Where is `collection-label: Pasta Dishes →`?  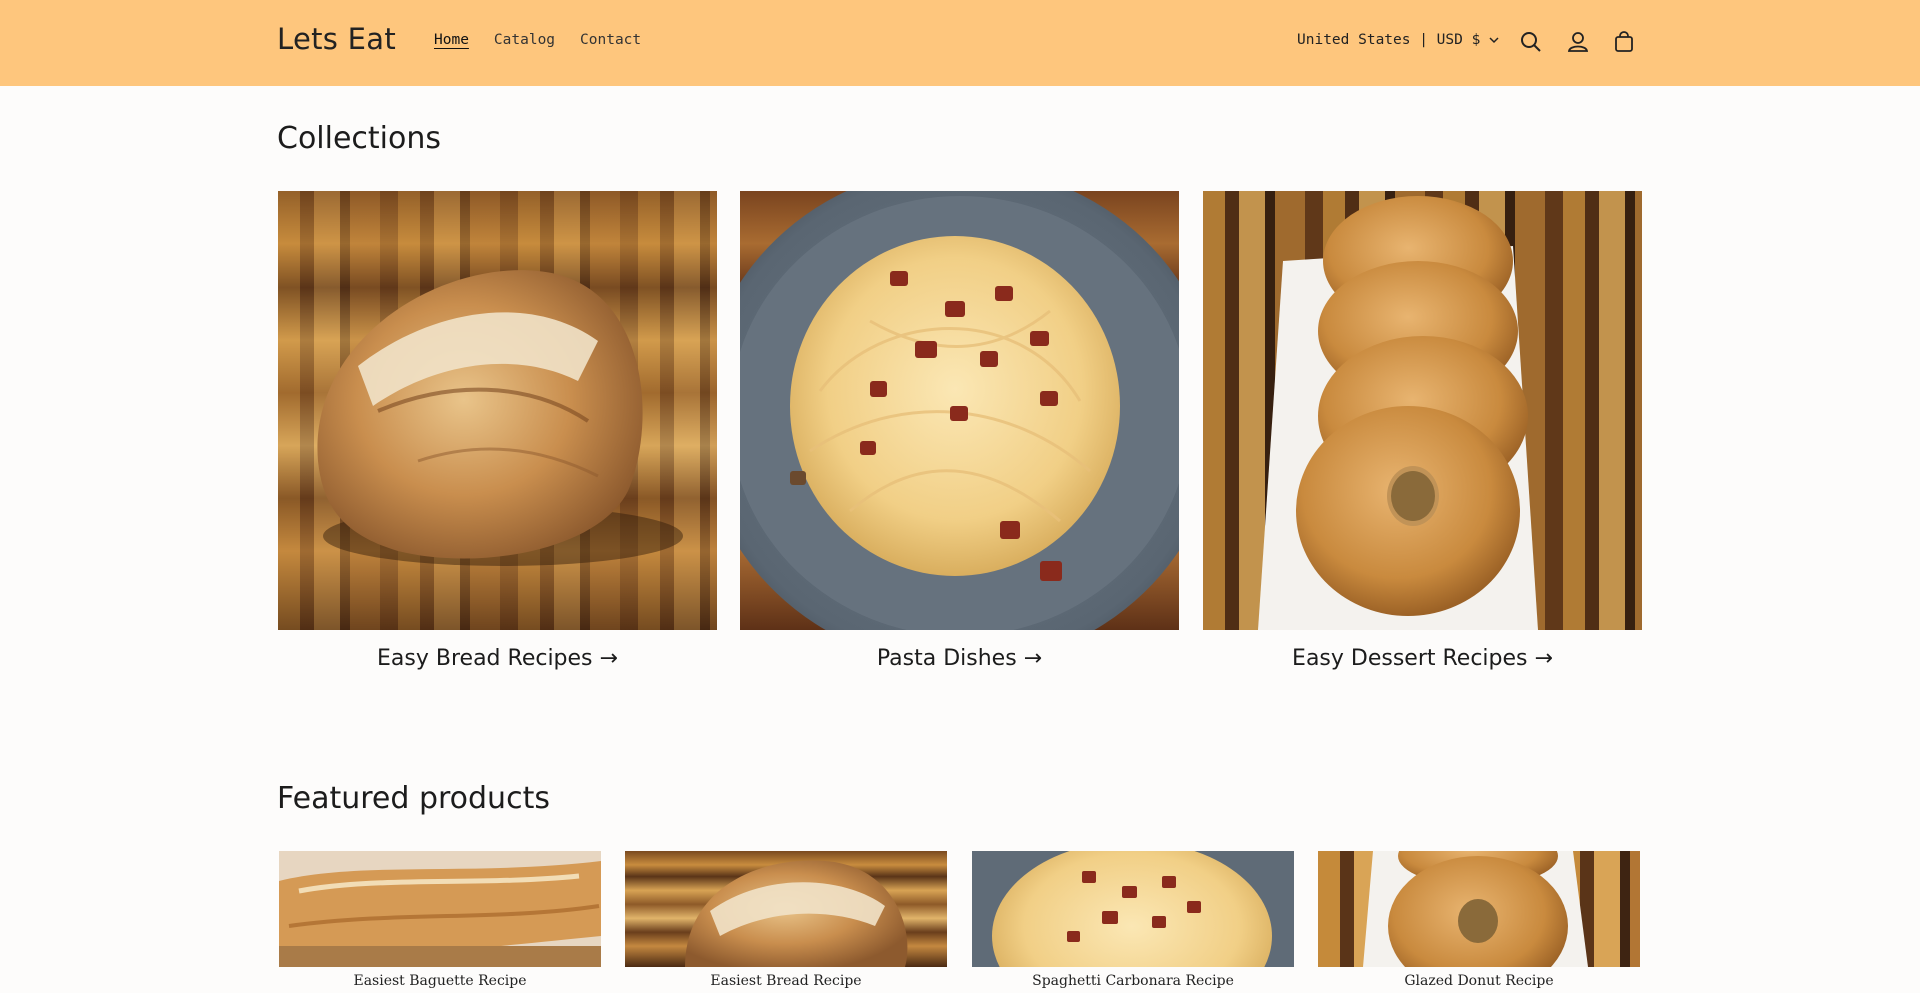
collection-label: Pasta Dishes → is located at coordinates (959, 658).